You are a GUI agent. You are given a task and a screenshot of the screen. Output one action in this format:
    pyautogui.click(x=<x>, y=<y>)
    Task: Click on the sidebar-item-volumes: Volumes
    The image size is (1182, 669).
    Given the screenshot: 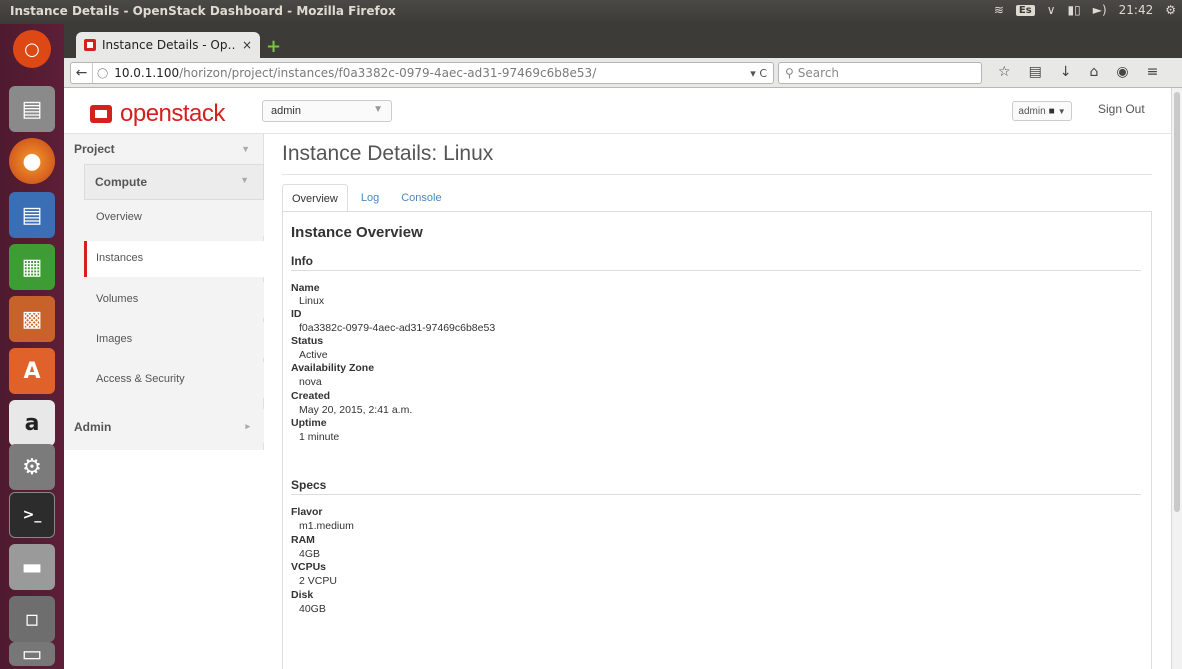 What is the action you would take?
    pyautogui.click(x=174, y=300)
    